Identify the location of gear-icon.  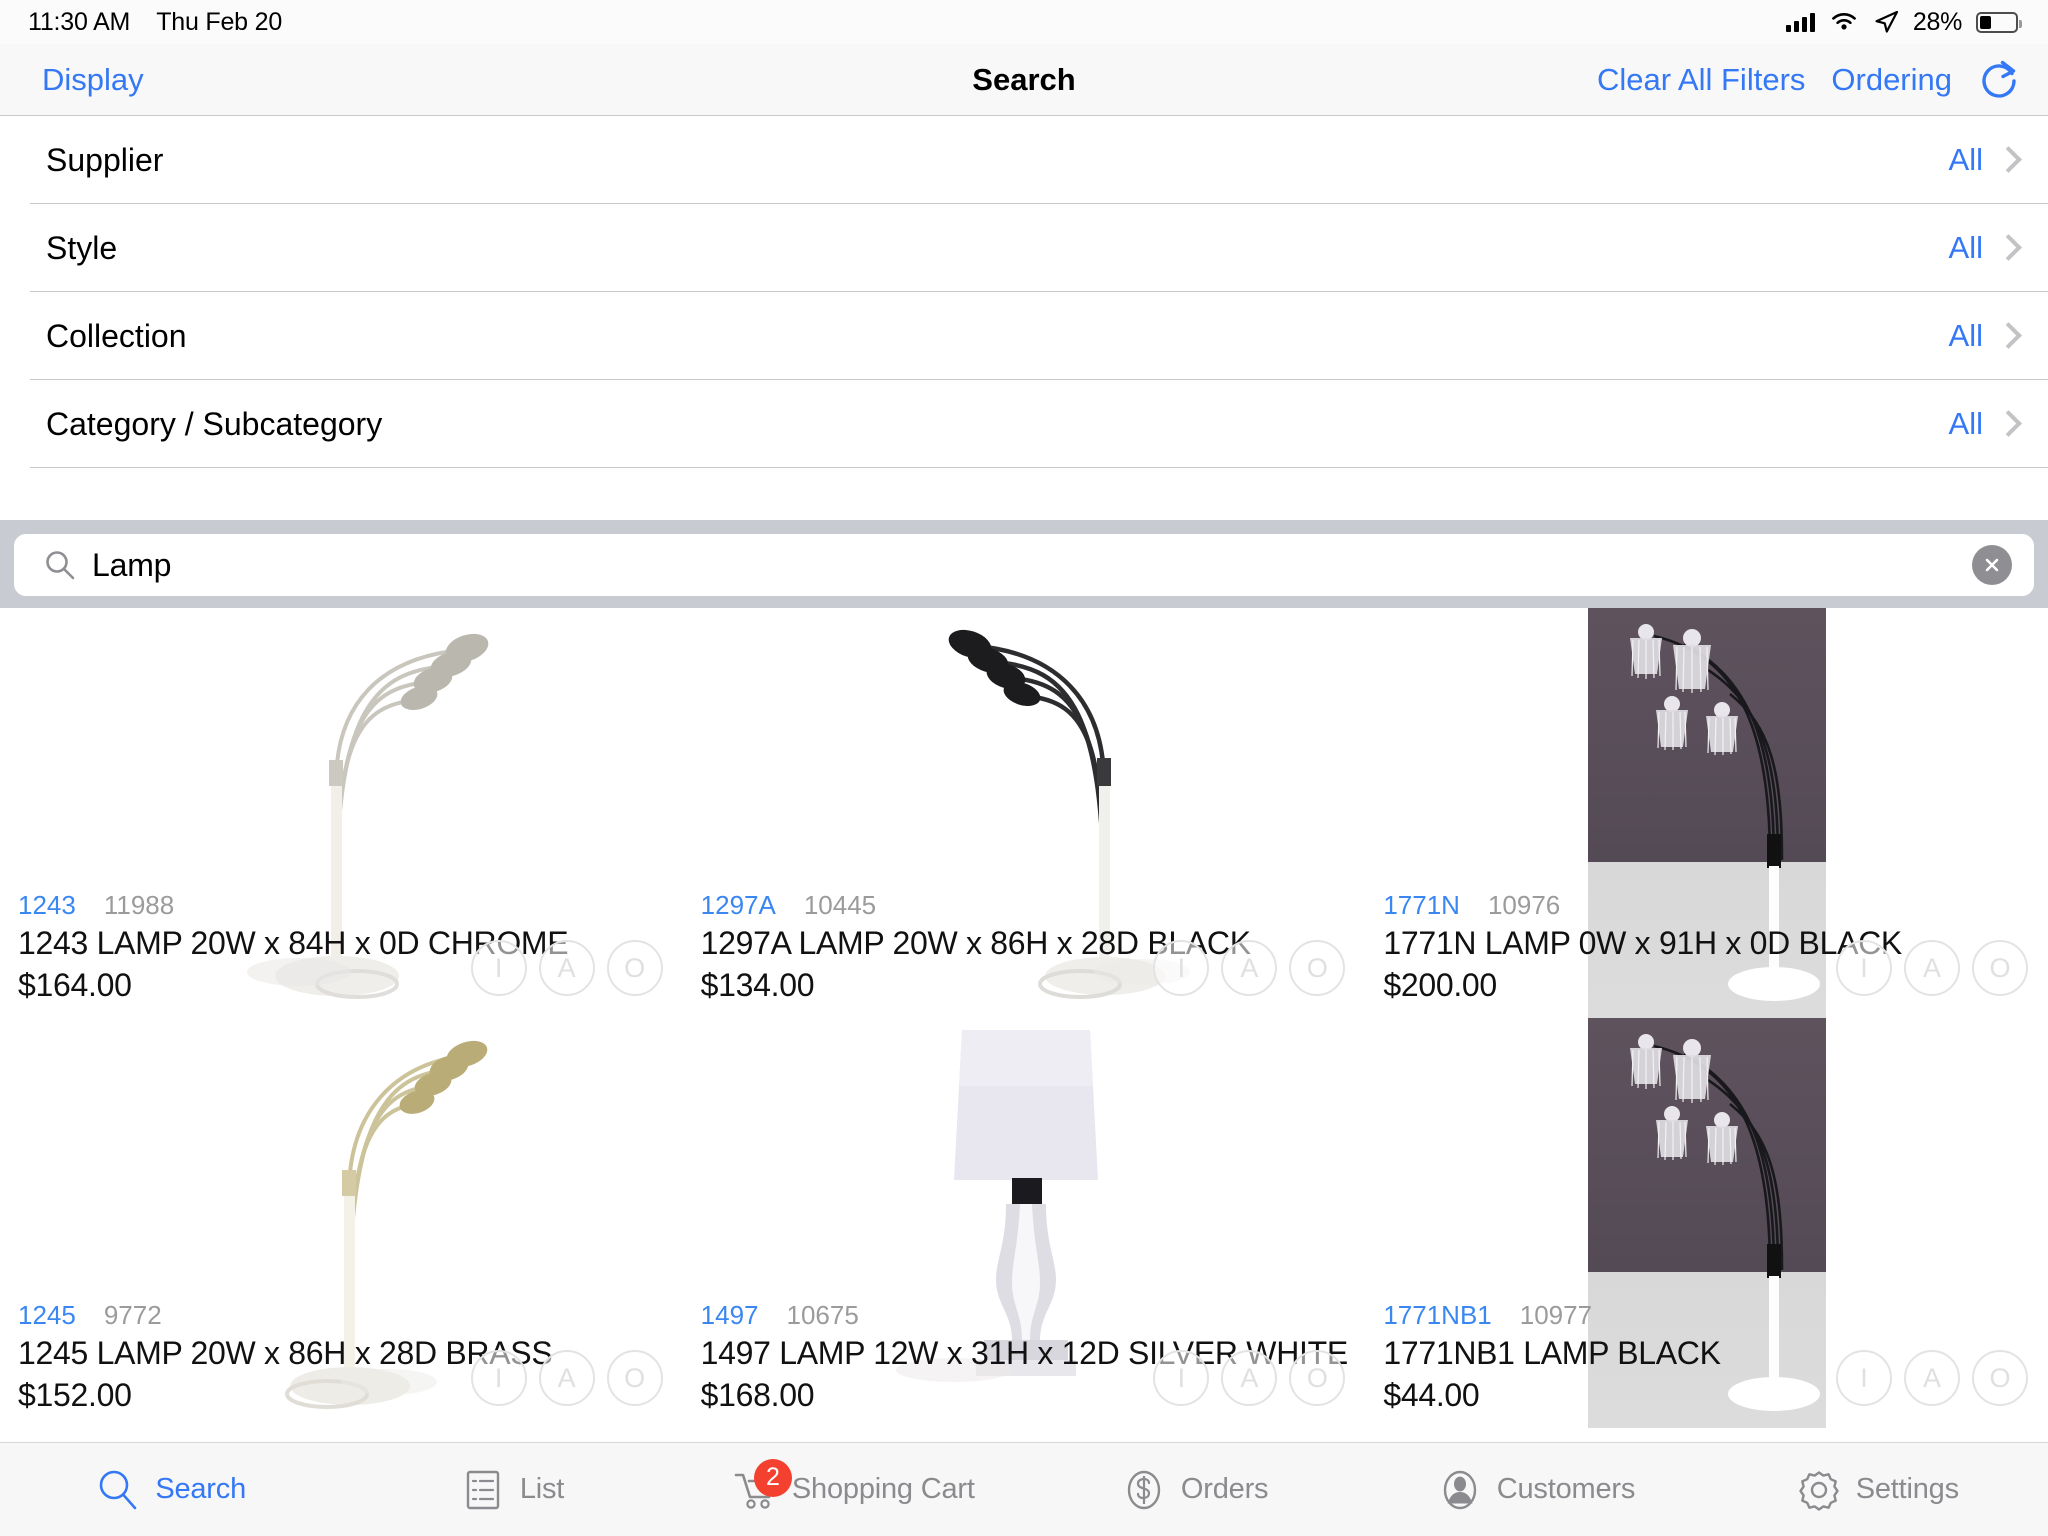
(1819, 1490).